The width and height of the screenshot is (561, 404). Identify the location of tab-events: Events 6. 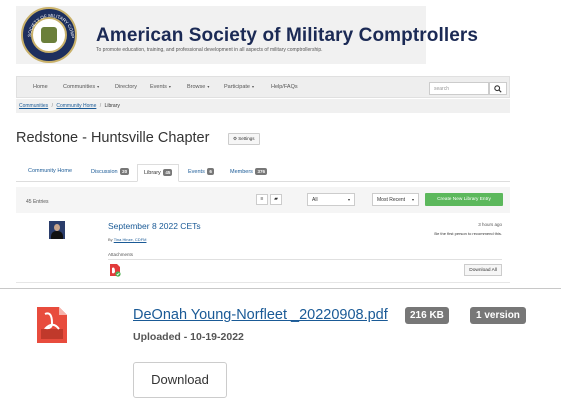
(201, 175).